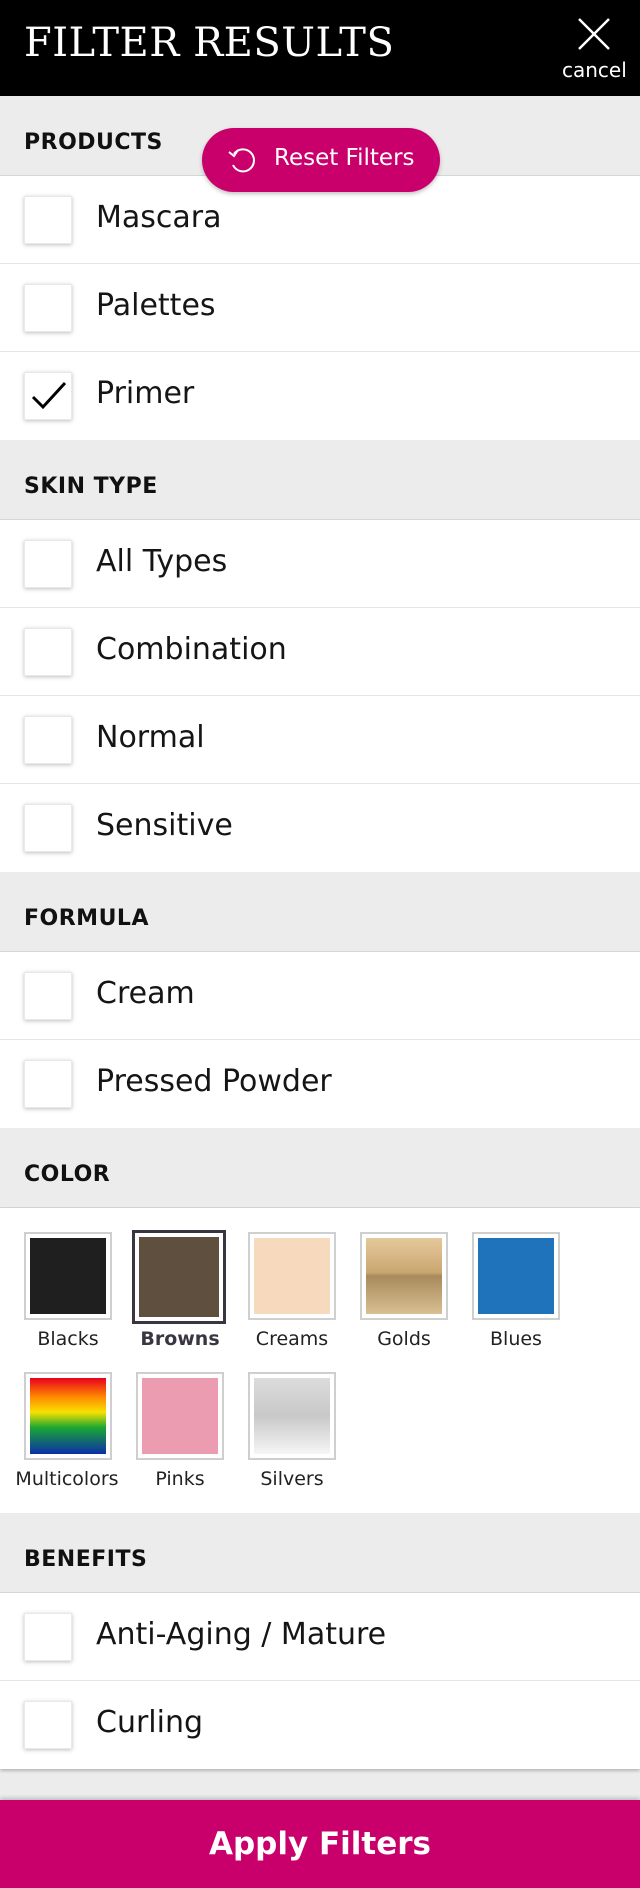 This screenshot has height=1888, width=640. I want to click on close-icon, so click(594, 34).